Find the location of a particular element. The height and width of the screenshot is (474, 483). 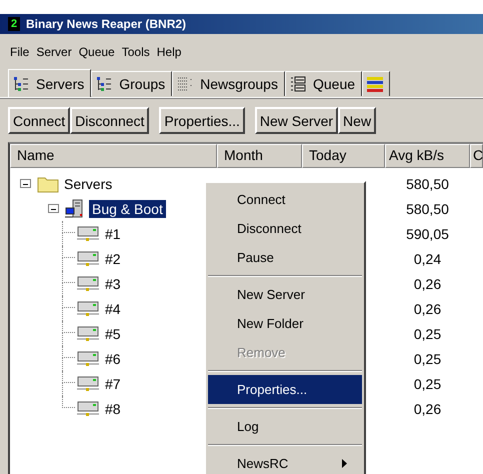

tree-item: Servers is located at coordinates (88, 183).